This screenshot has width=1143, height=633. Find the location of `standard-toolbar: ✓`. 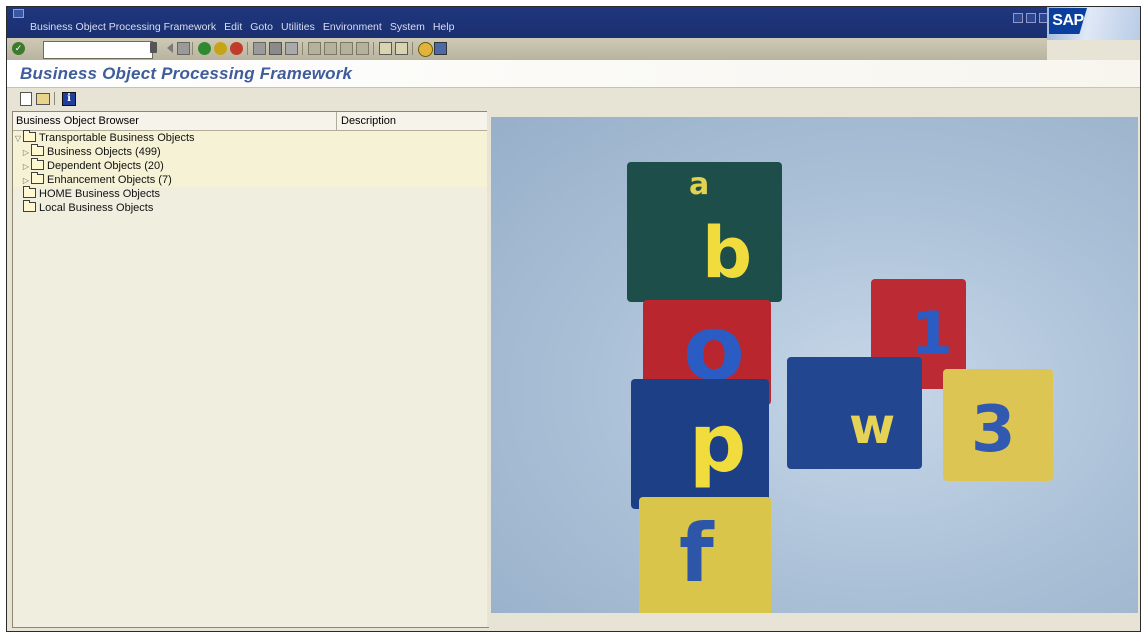

standard-toolbar: ✓ is located at coordinates (527, 49).